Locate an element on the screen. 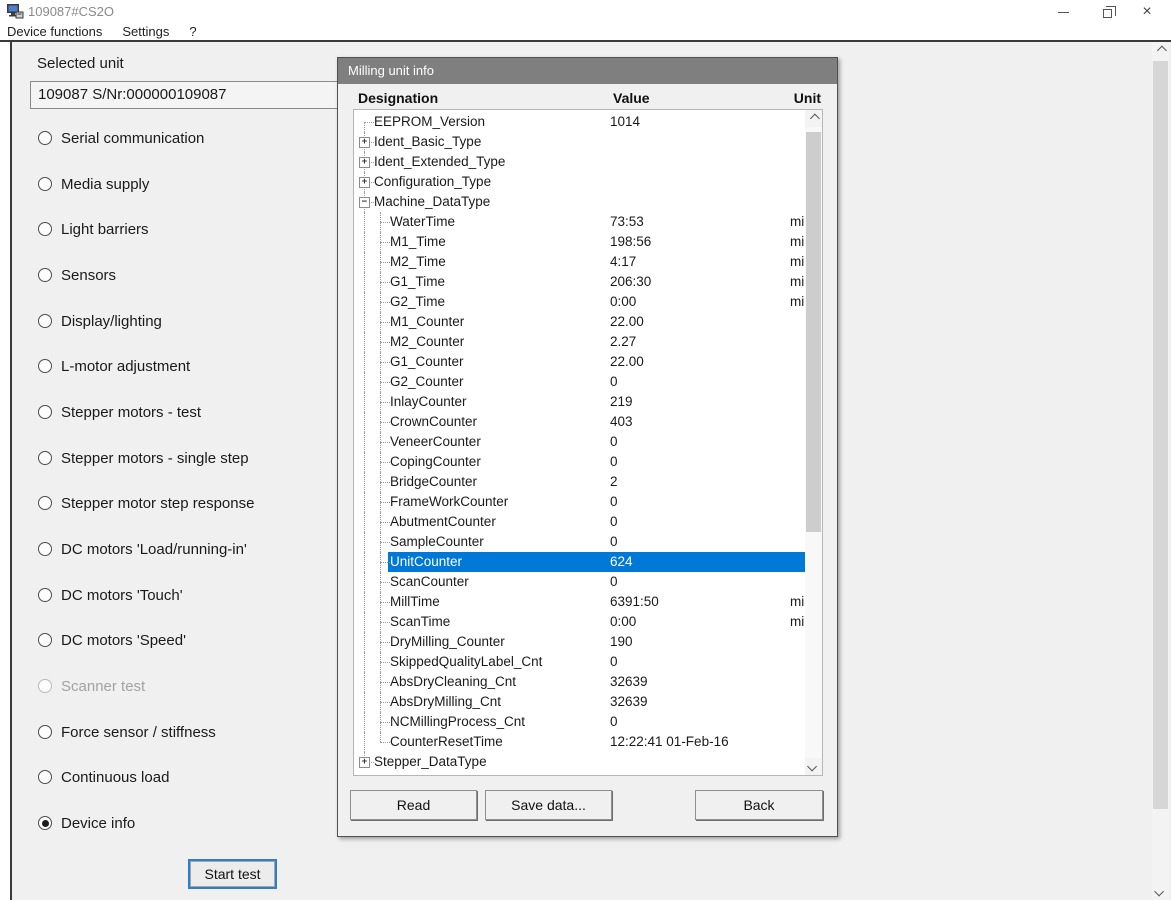 The width and height of the screenshot is (1171, 900). tree-row-CounterResetTime: CounterResetTime 12:22:41 01-Feb-16 is located at coordinates (579, 742).